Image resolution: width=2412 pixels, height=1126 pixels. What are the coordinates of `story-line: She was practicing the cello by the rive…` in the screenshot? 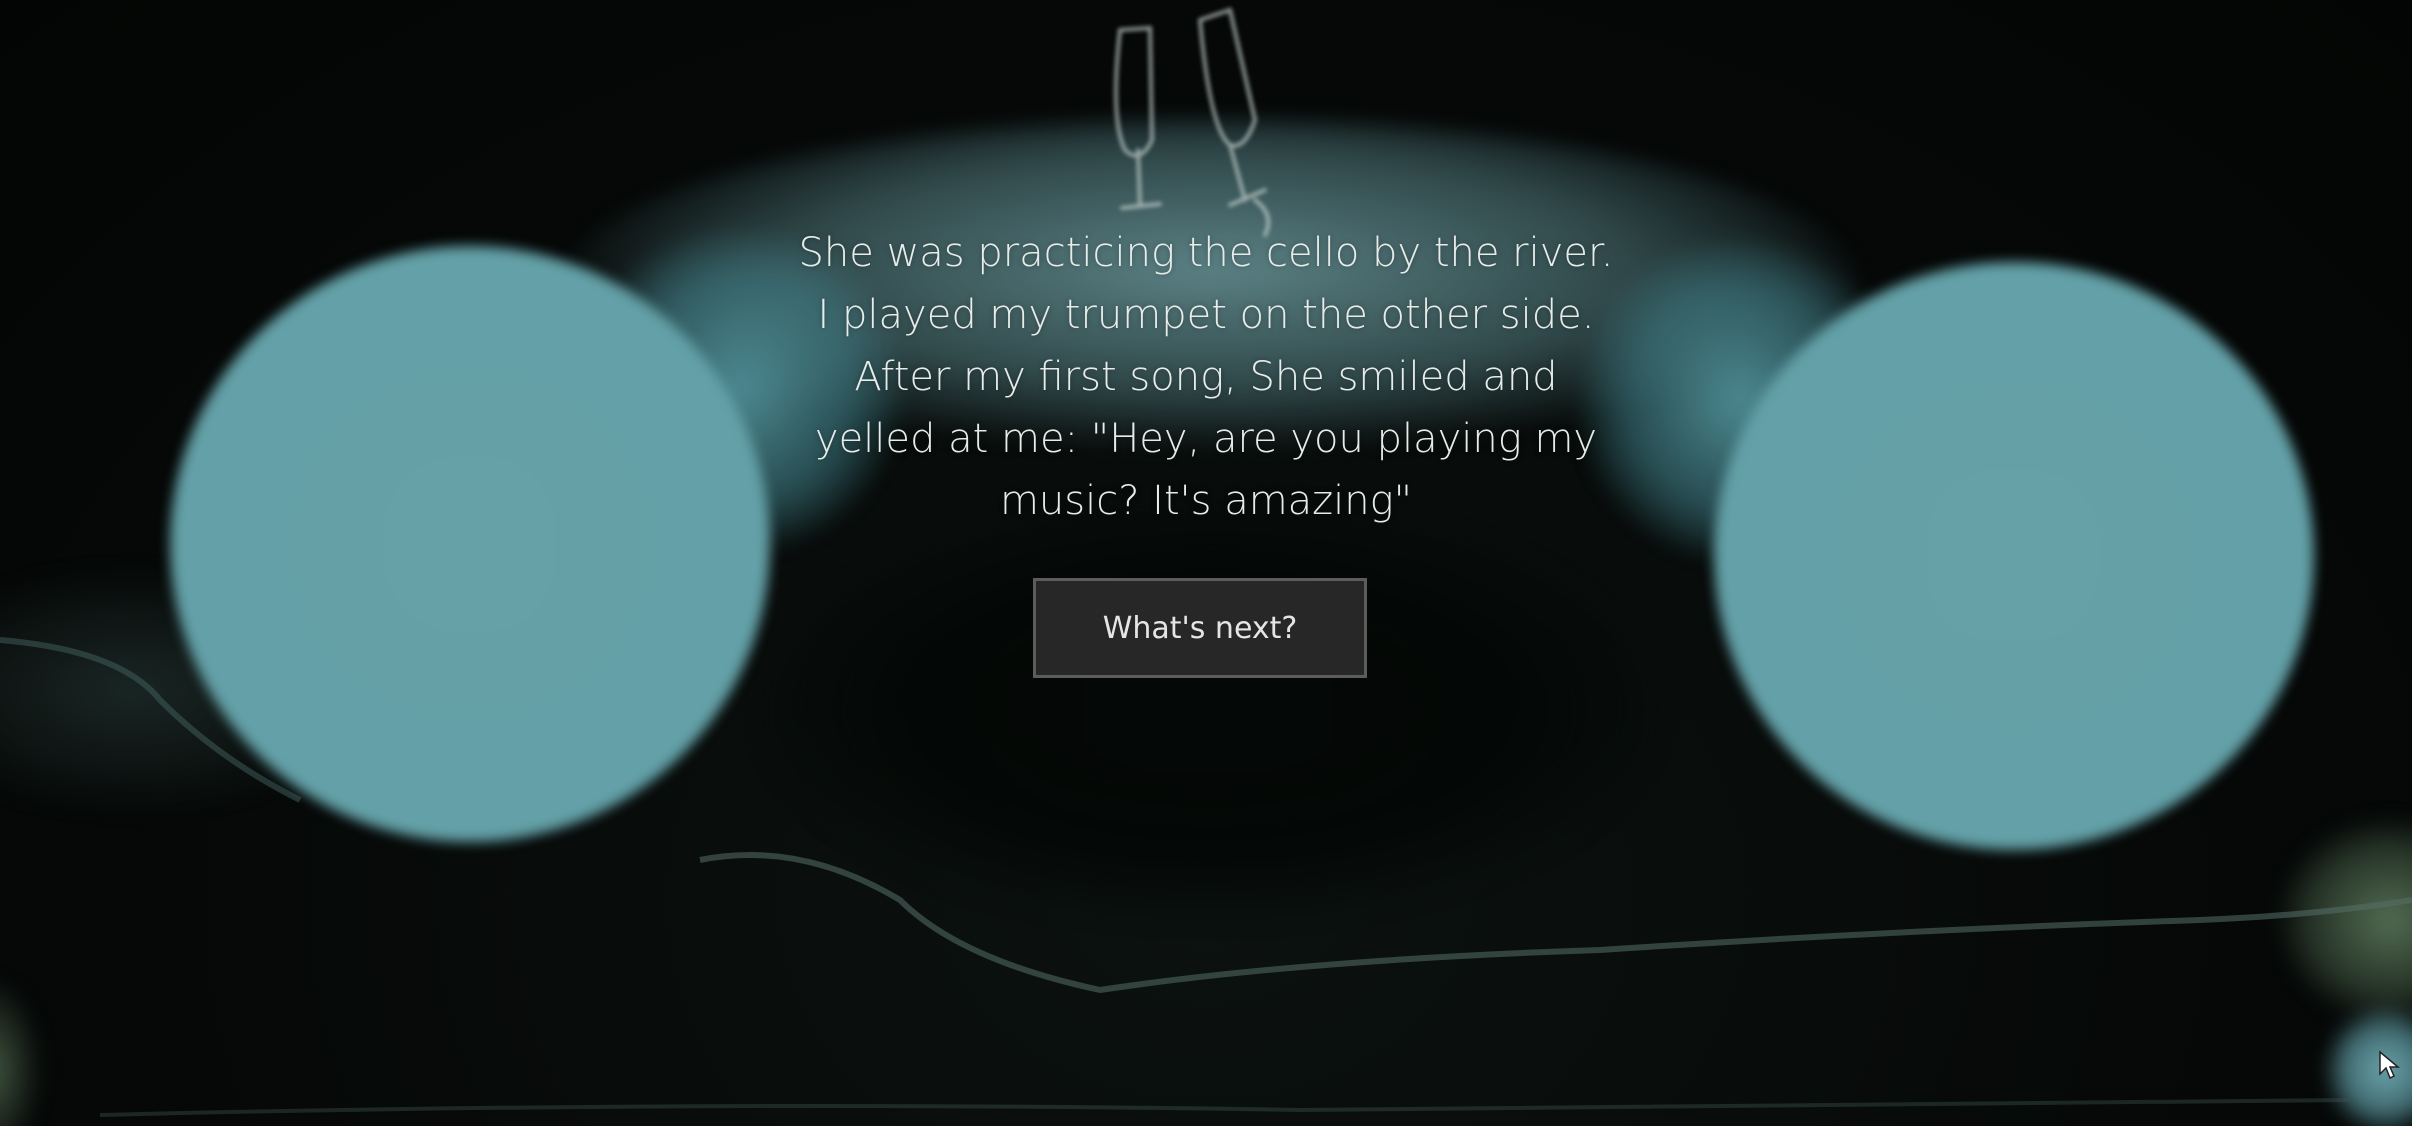 It's located at (1206, 253).